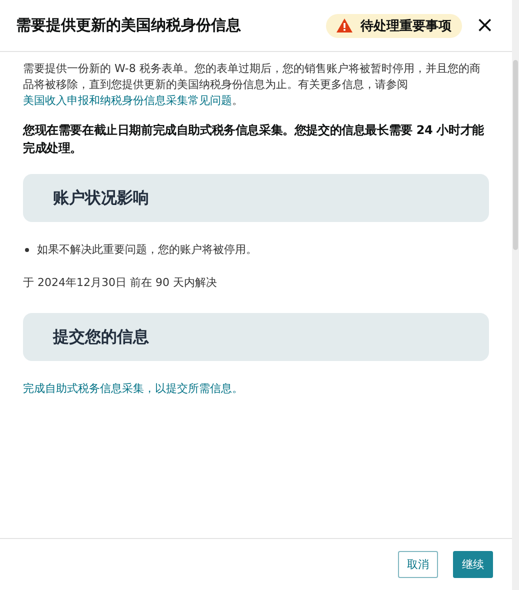 The width and height of the screenshot is (519, 590). Describe the element at coordinates (133, 388) in the screenshot. I see `action-link: 完成自助式税务信息采集，以提交所需信息。` at that location.